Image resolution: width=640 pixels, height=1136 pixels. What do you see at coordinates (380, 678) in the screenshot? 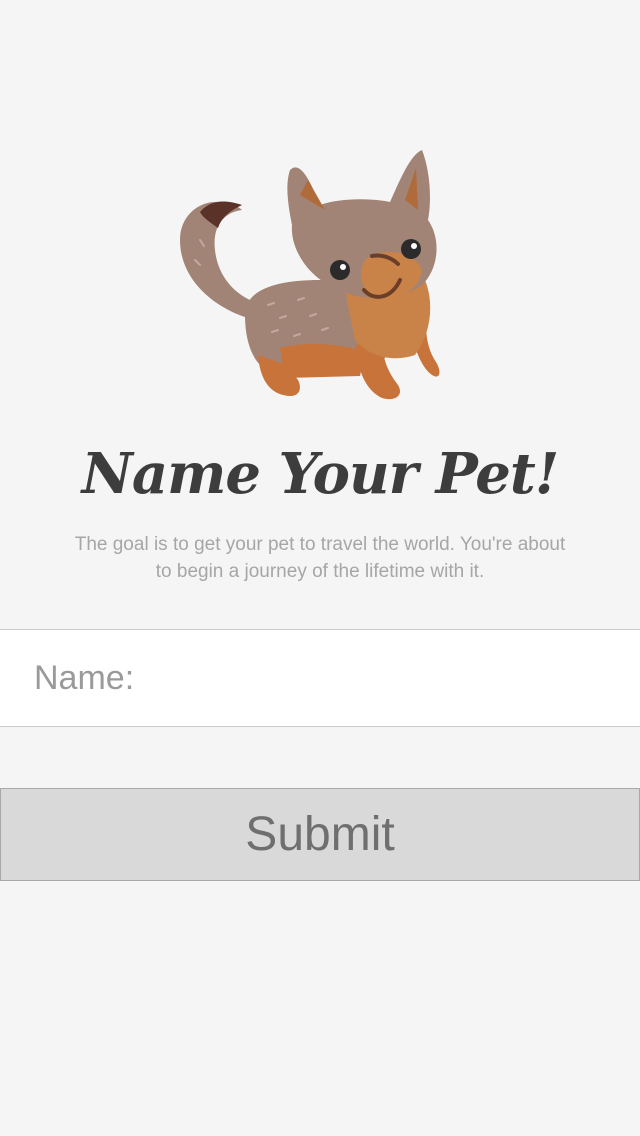
I see `name-input` at bounding box center [380, 678].